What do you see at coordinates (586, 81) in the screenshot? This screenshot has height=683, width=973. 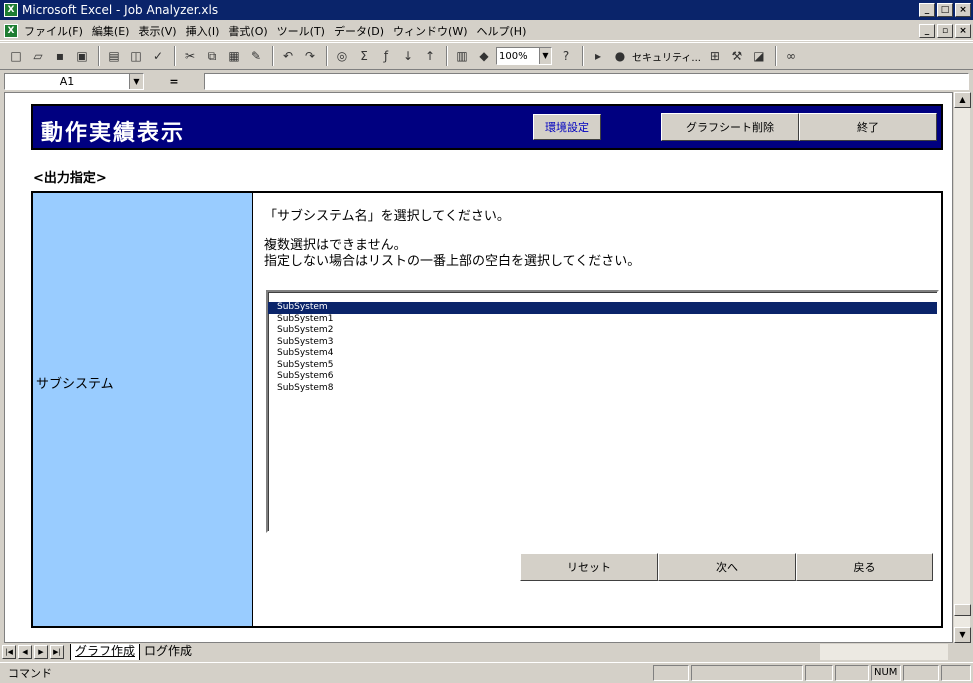 I see `formula-input` at bounding box center [586, 81].